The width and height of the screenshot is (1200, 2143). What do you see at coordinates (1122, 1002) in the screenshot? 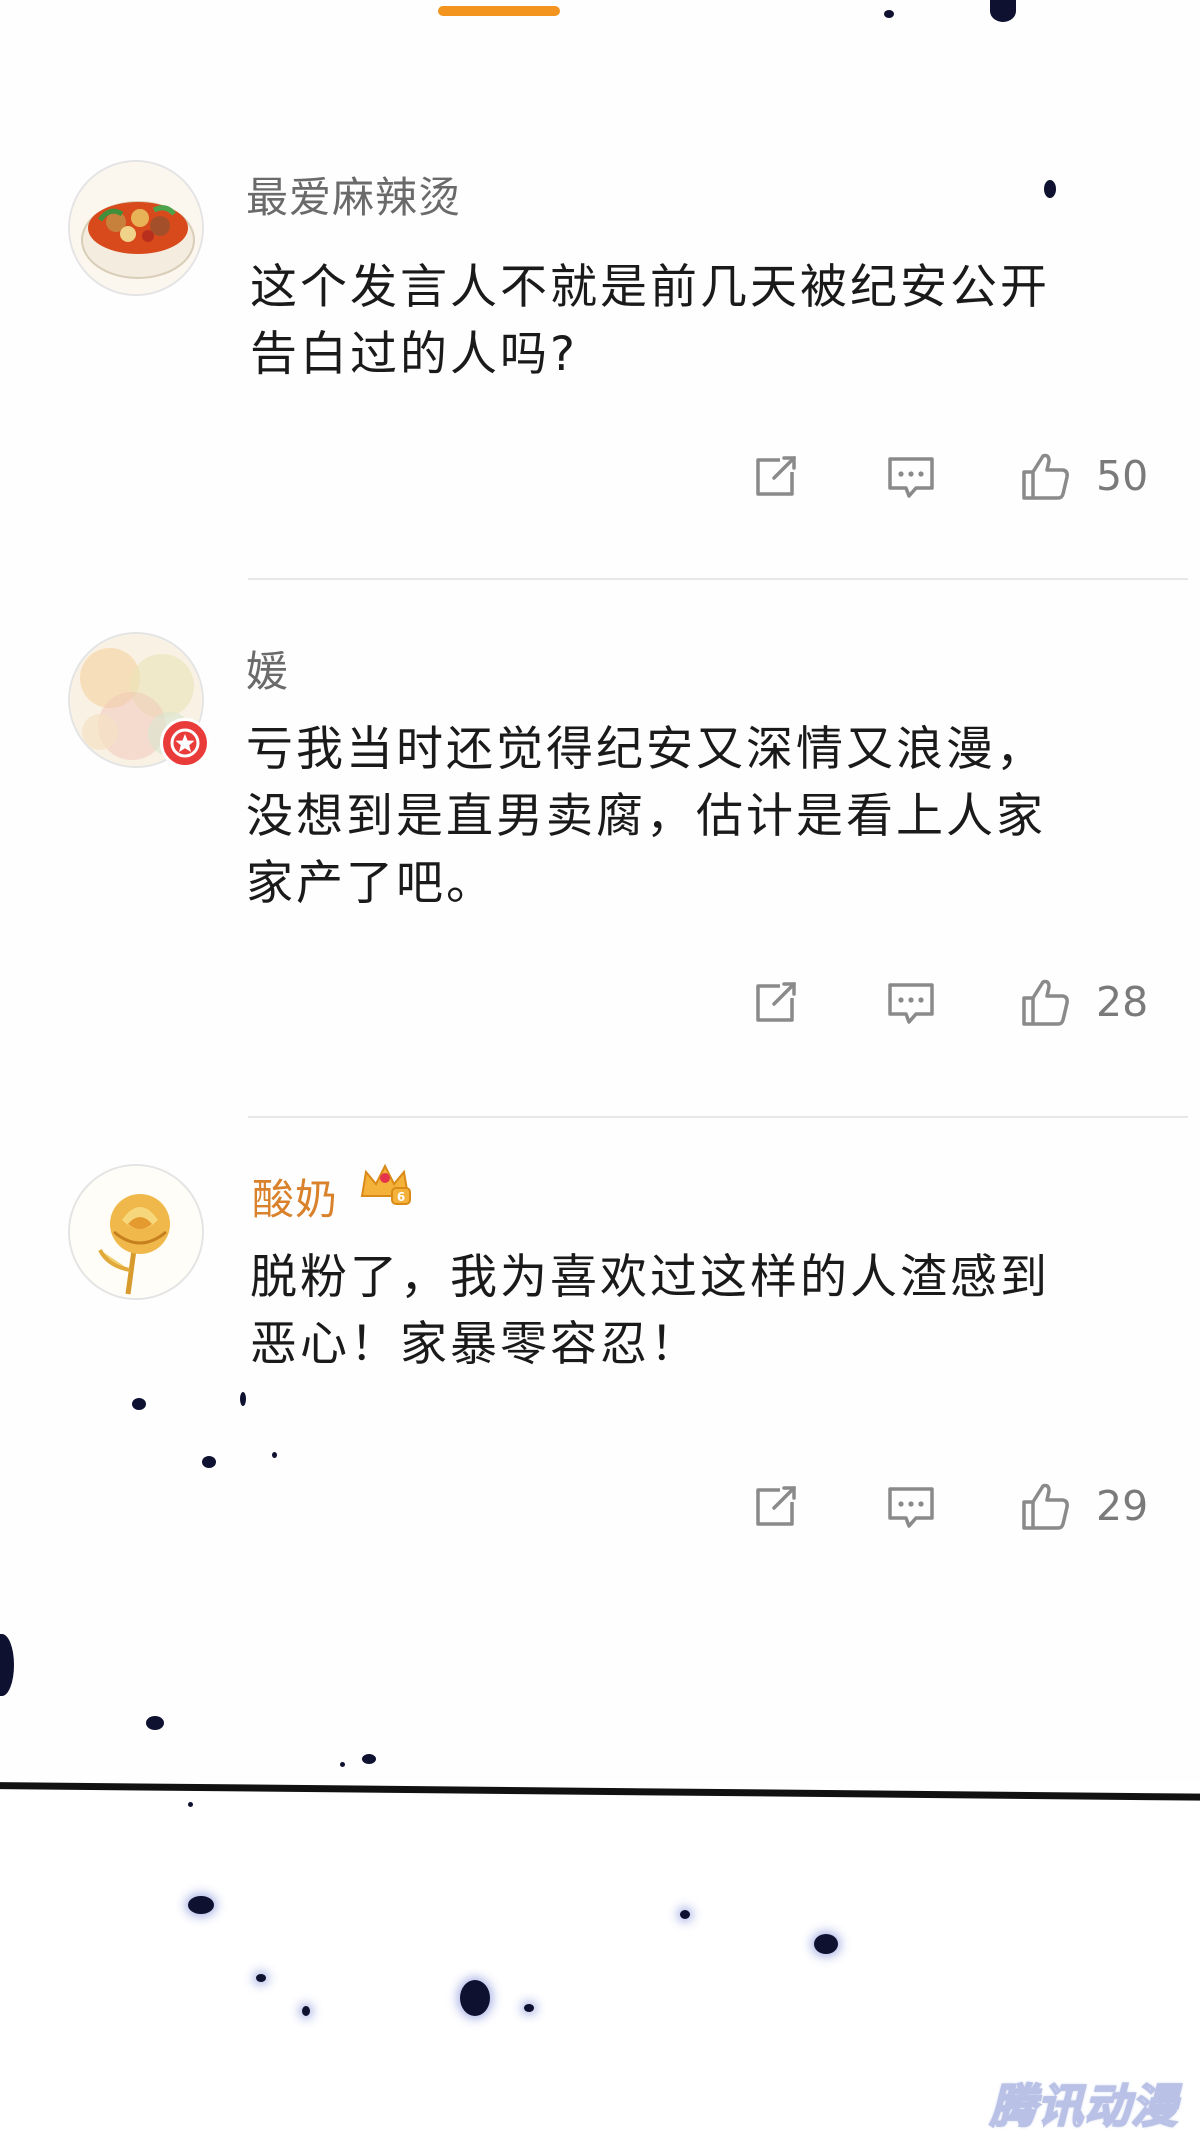
I see `like-count: 28` at bounding box center [1122, 1002].